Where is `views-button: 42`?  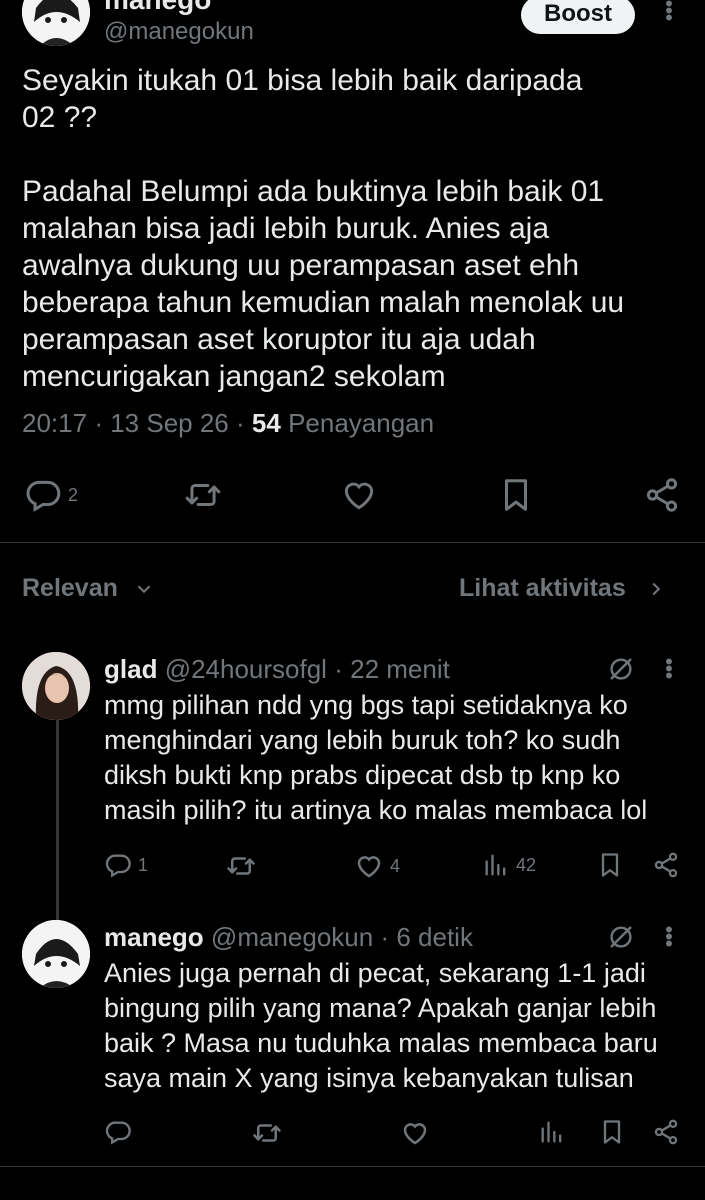
views-button: 42 is located at coordinates (509, 865).